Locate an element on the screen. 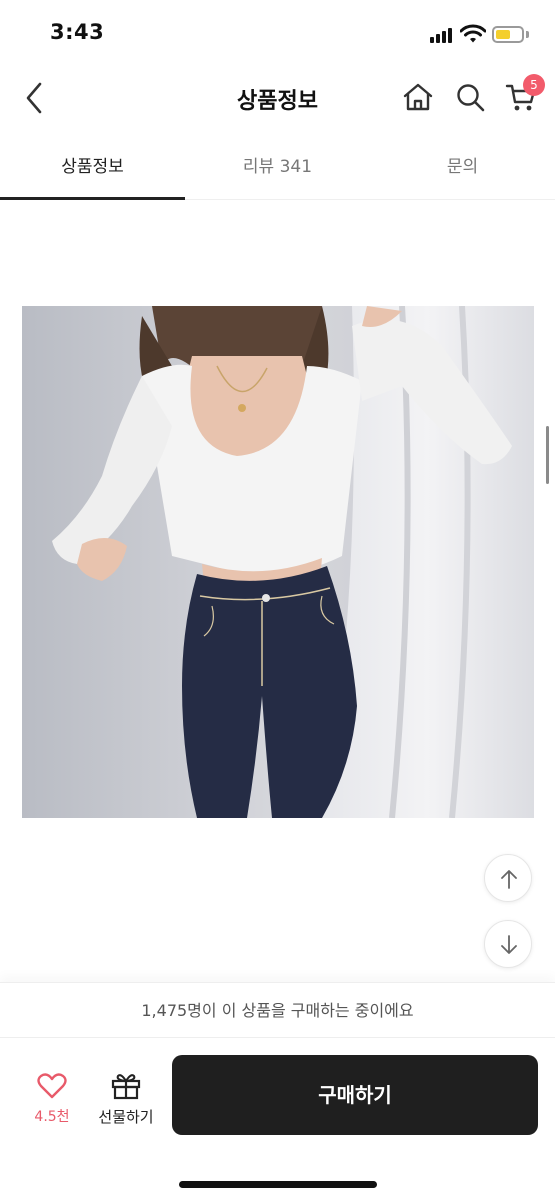 This screenshot has height=1200, width=555. purchasing-now-banner: 1,475명이 이 상품을 구매하는 중이에요 is located at coordinates (277, 1010).